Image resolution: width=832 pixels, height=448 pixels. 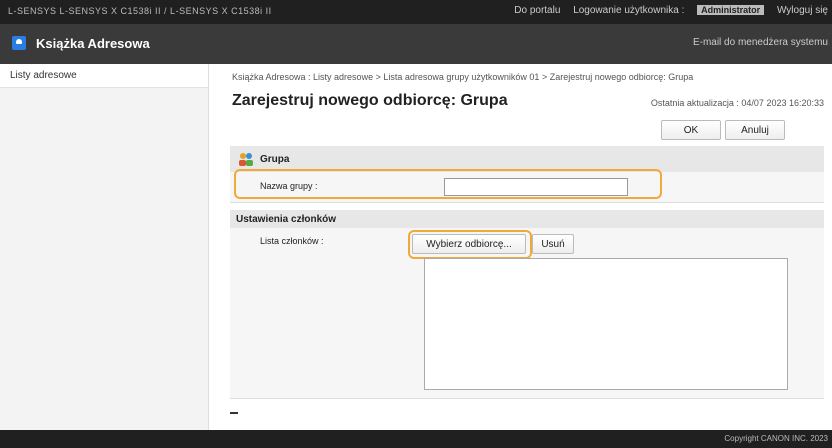 I want to click on copyright: Copyright CANON INC. 2023, so click(x=776, y=438).